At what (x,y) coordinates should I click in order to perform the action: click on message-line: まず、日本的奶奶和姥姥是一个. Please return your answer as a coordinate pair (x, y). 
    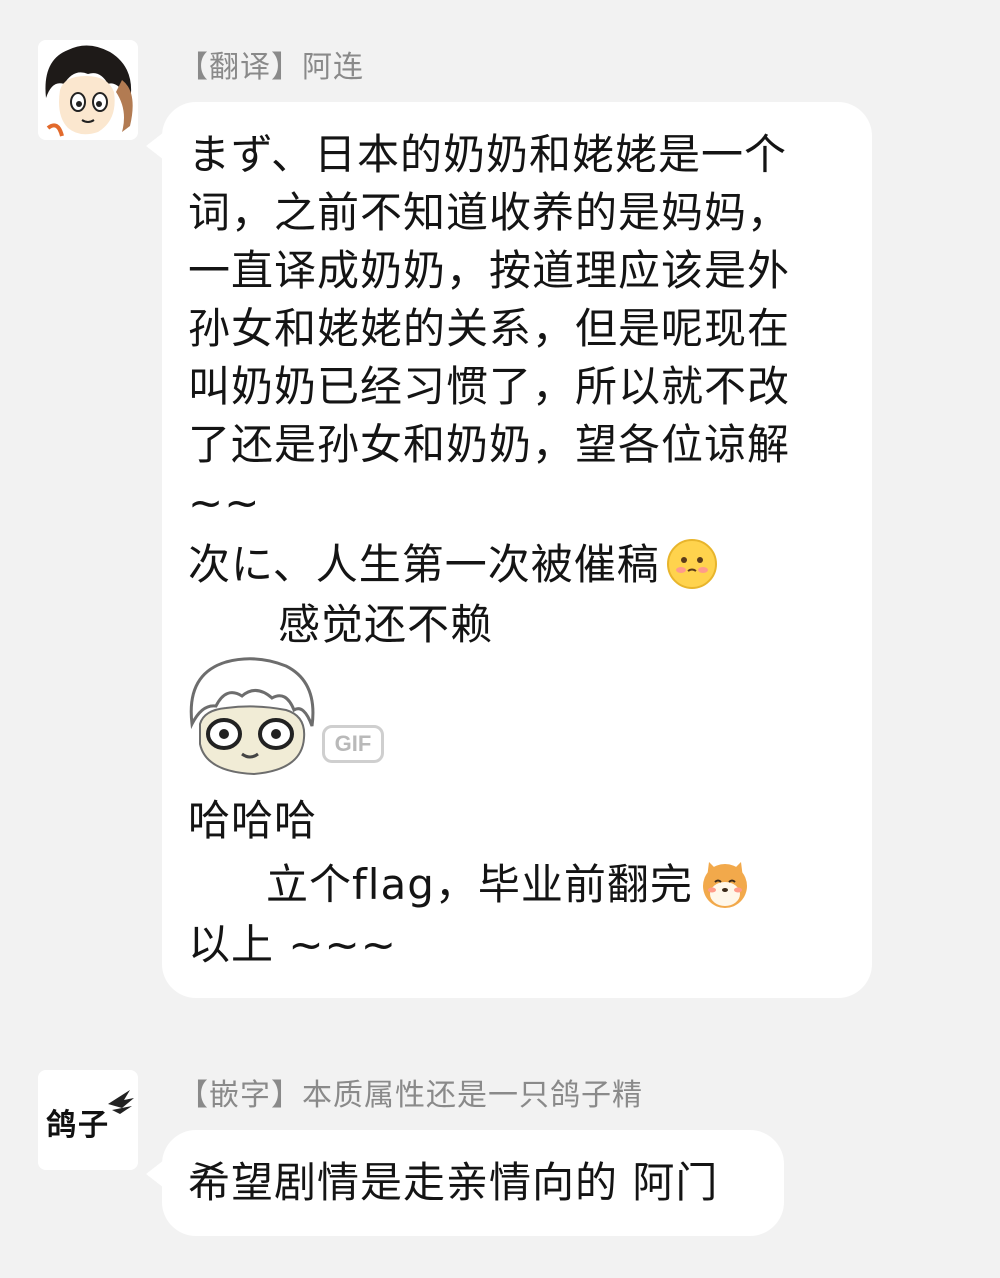
    Looking at the image, I should click on (488, 154).